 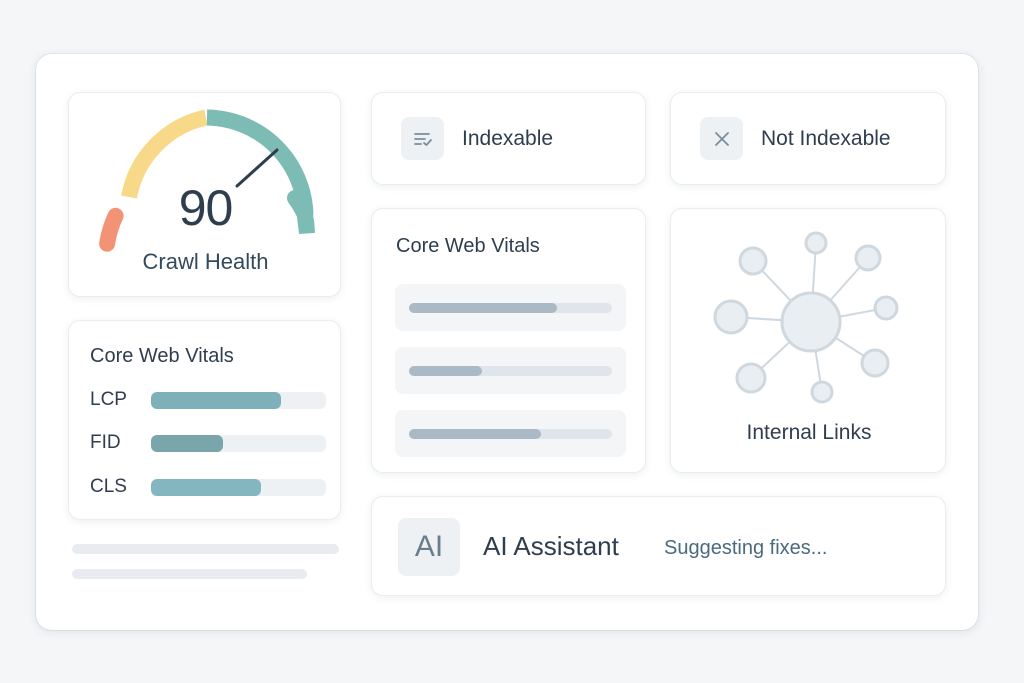 I want to click on close-icon, so click(x=721, y=138).